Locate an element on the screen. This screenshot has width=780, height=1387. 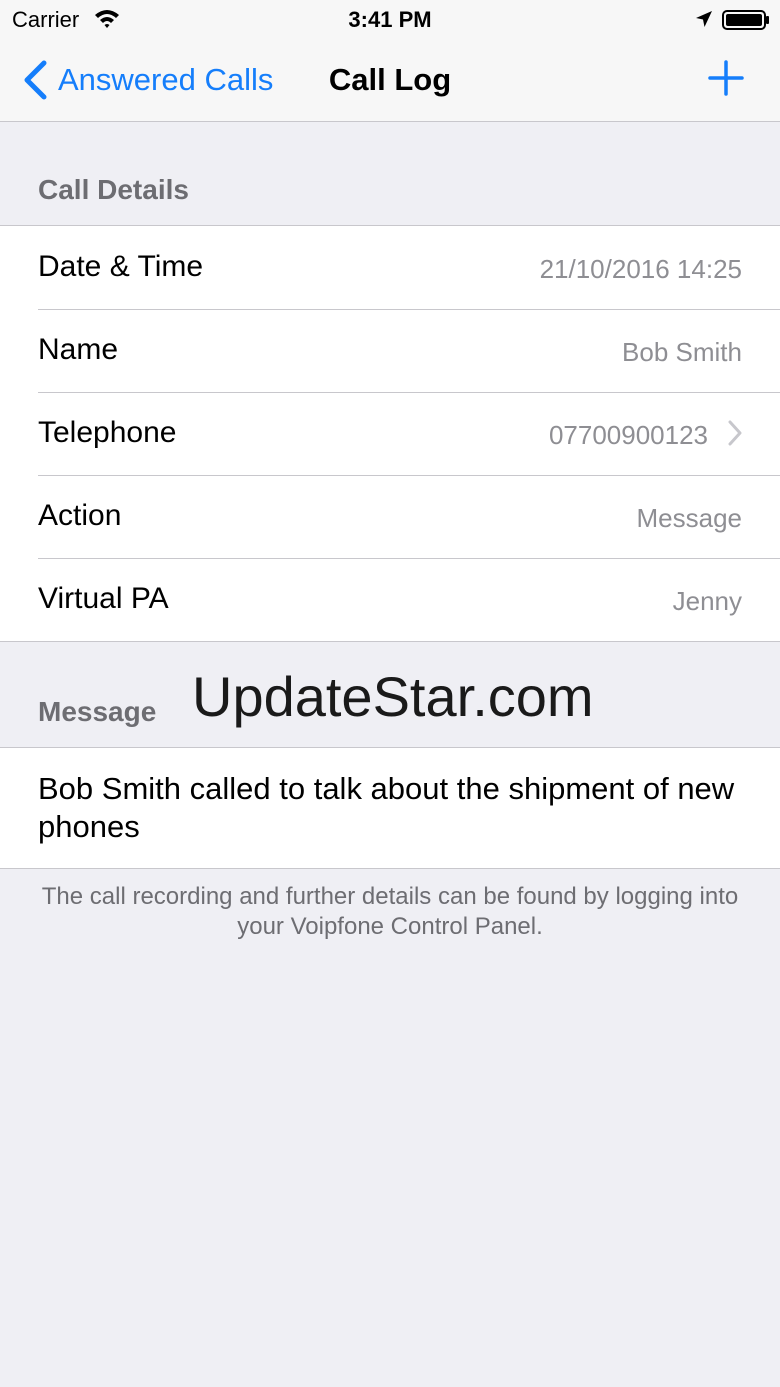
status-bar: Carrier 3:41 PM is located at coordinates (390, 20).